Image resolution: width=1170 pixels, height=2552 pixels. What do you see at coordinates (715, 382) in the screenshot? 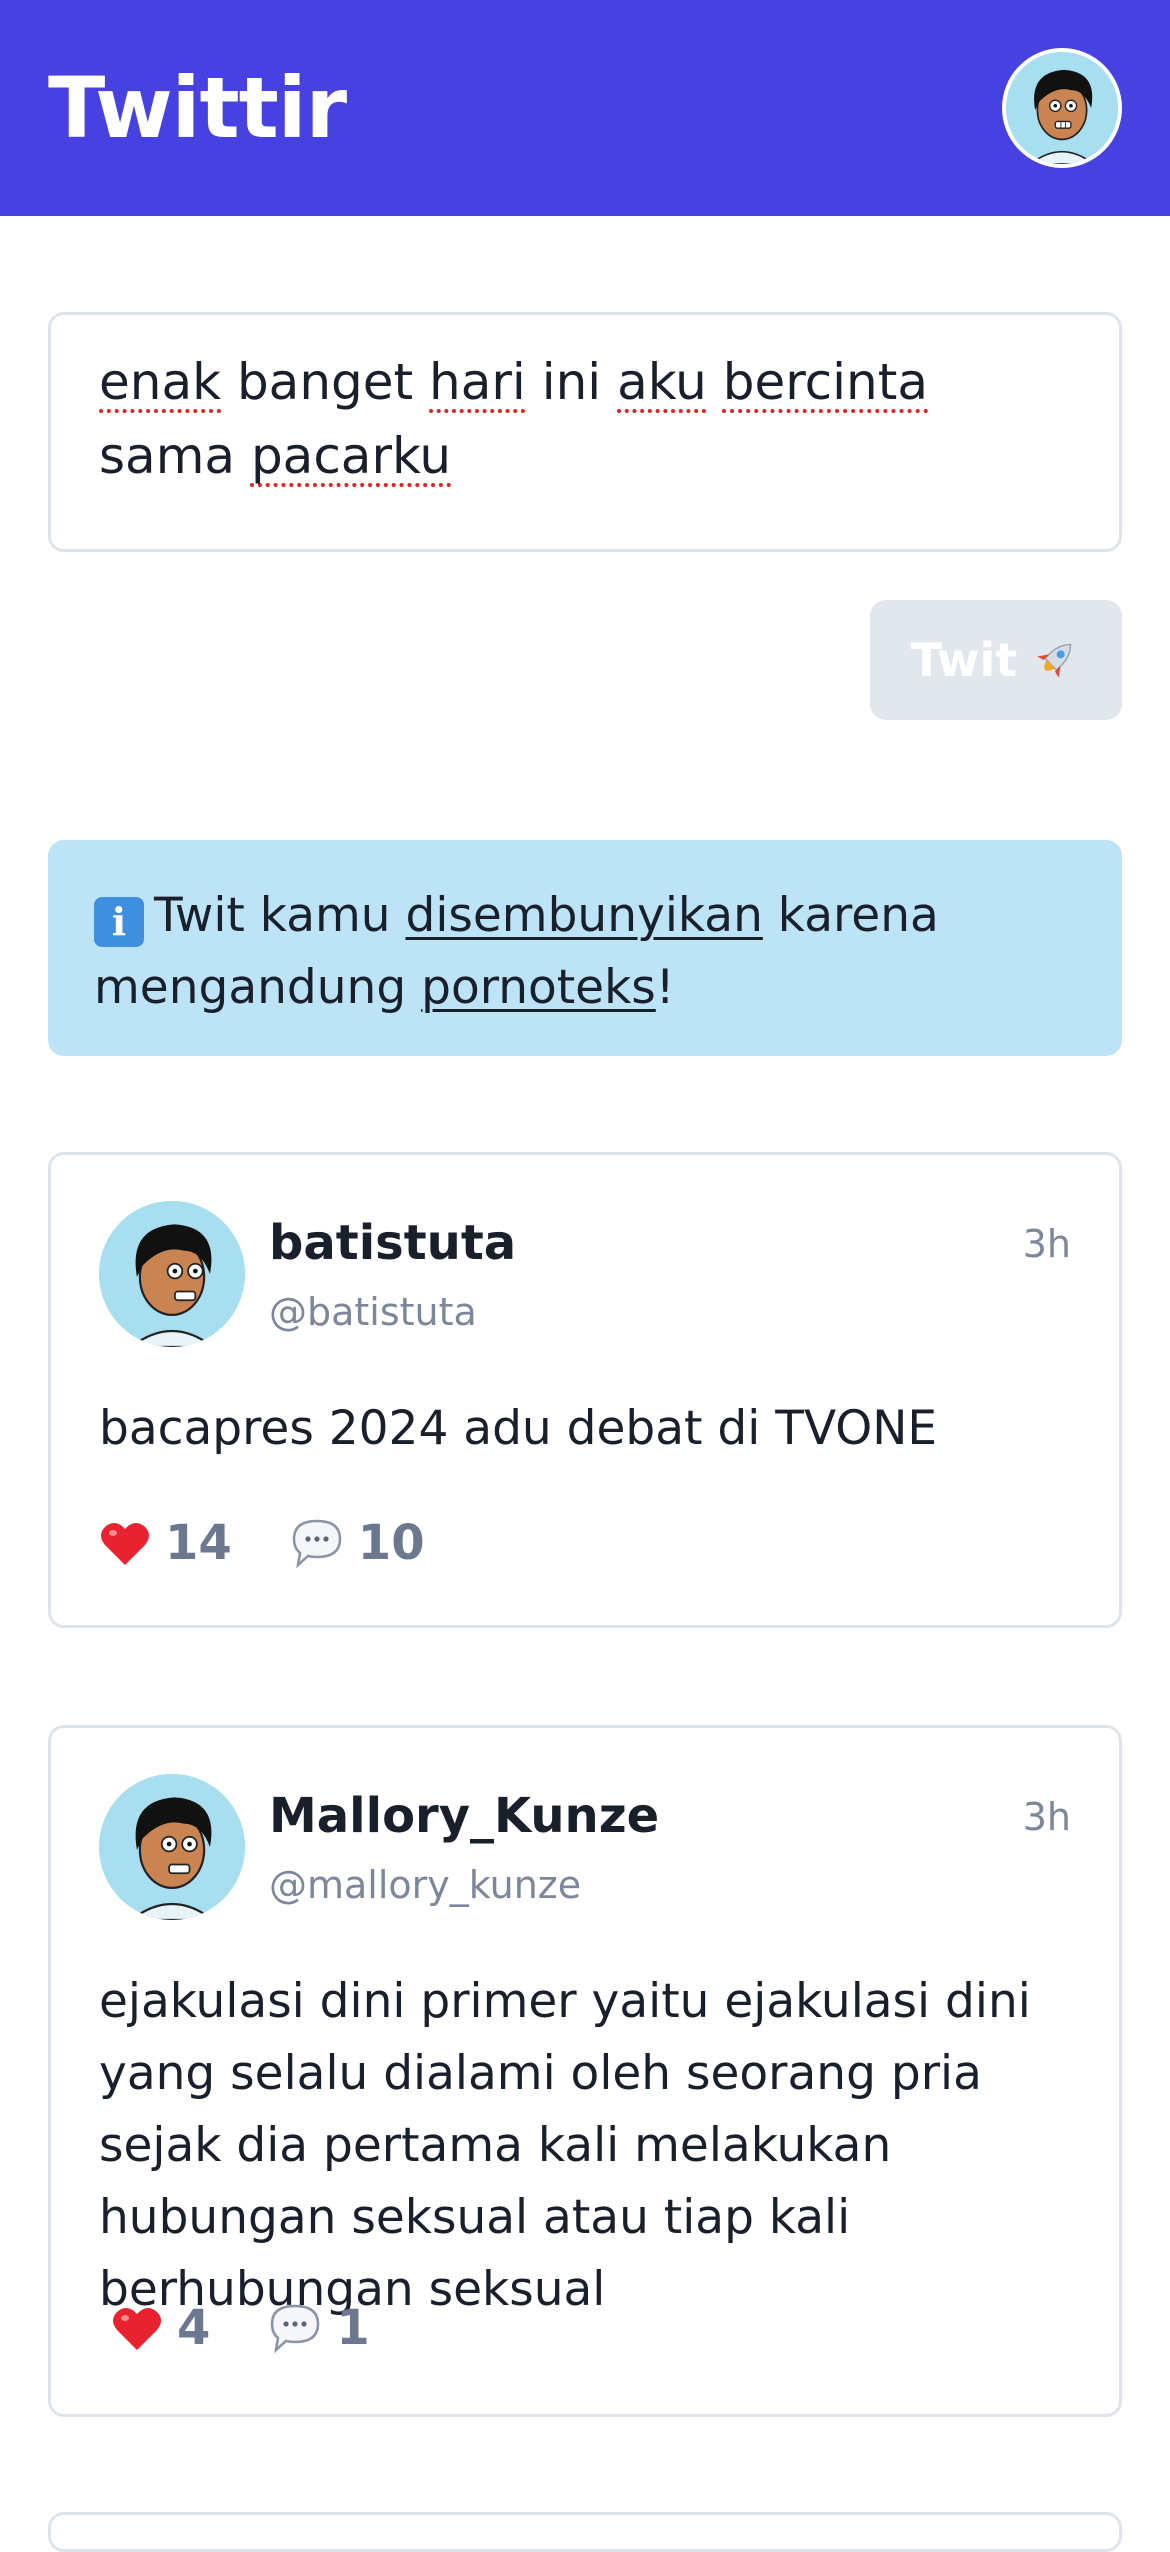
I see `compose-word` at bounding box center [715, 382].